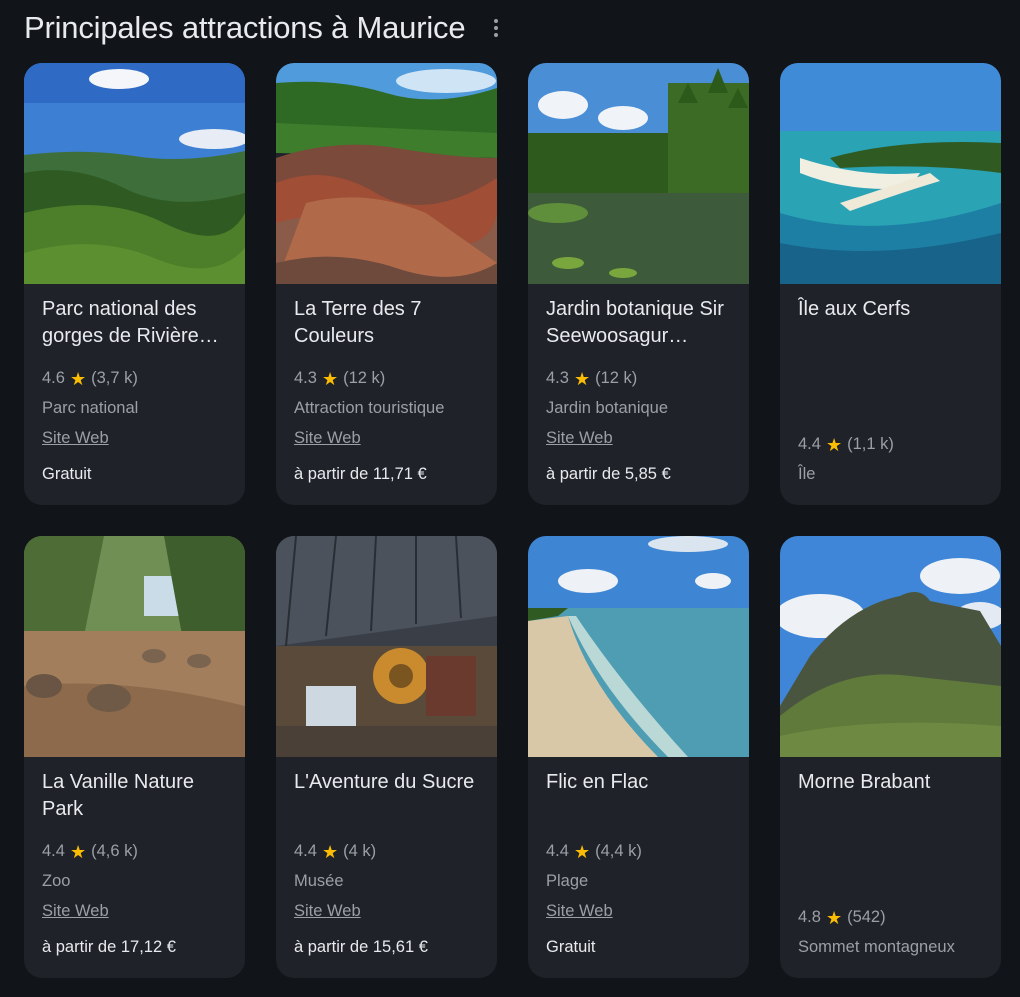 The image size is (1020, 997). What do you see at coordinates (597, 782) in the screenshot?
I see `attraction-name: Flic en Flac` at bounding box center [597, 782].